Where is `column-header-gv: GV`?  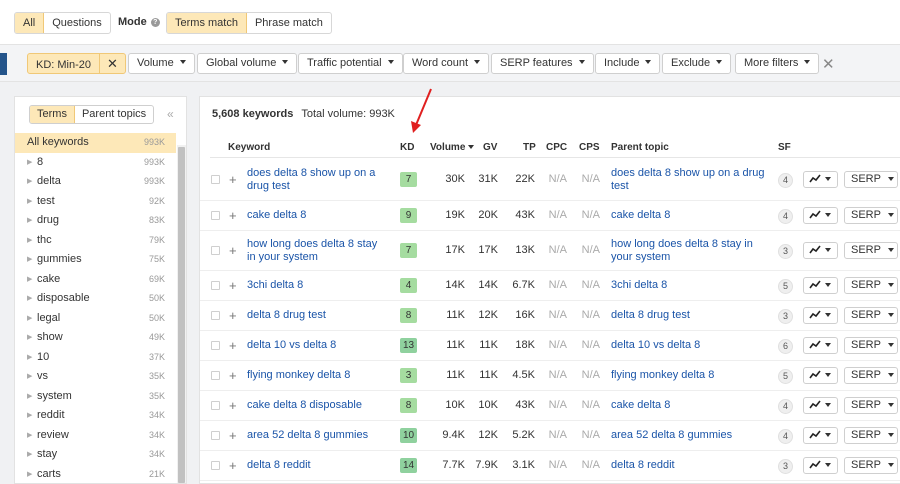 column-header-gv: GV is located at coordinates (490, 147).